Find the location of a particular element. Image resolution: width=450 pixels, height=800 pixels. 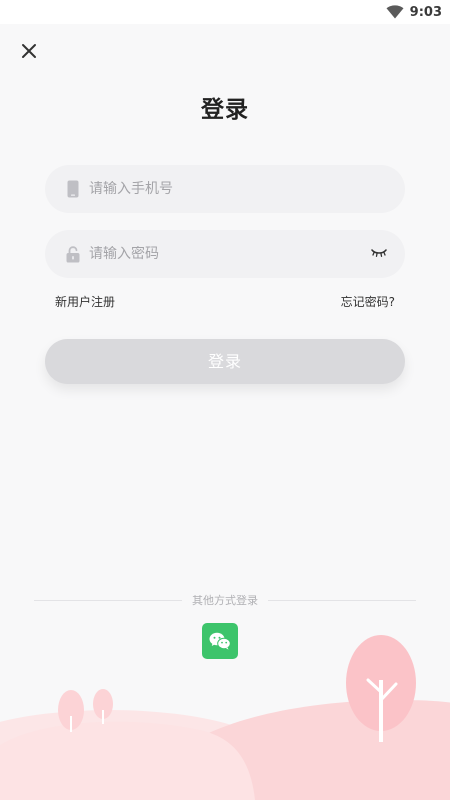

status-icons: 9:03 is located at coordinates (414, 12).